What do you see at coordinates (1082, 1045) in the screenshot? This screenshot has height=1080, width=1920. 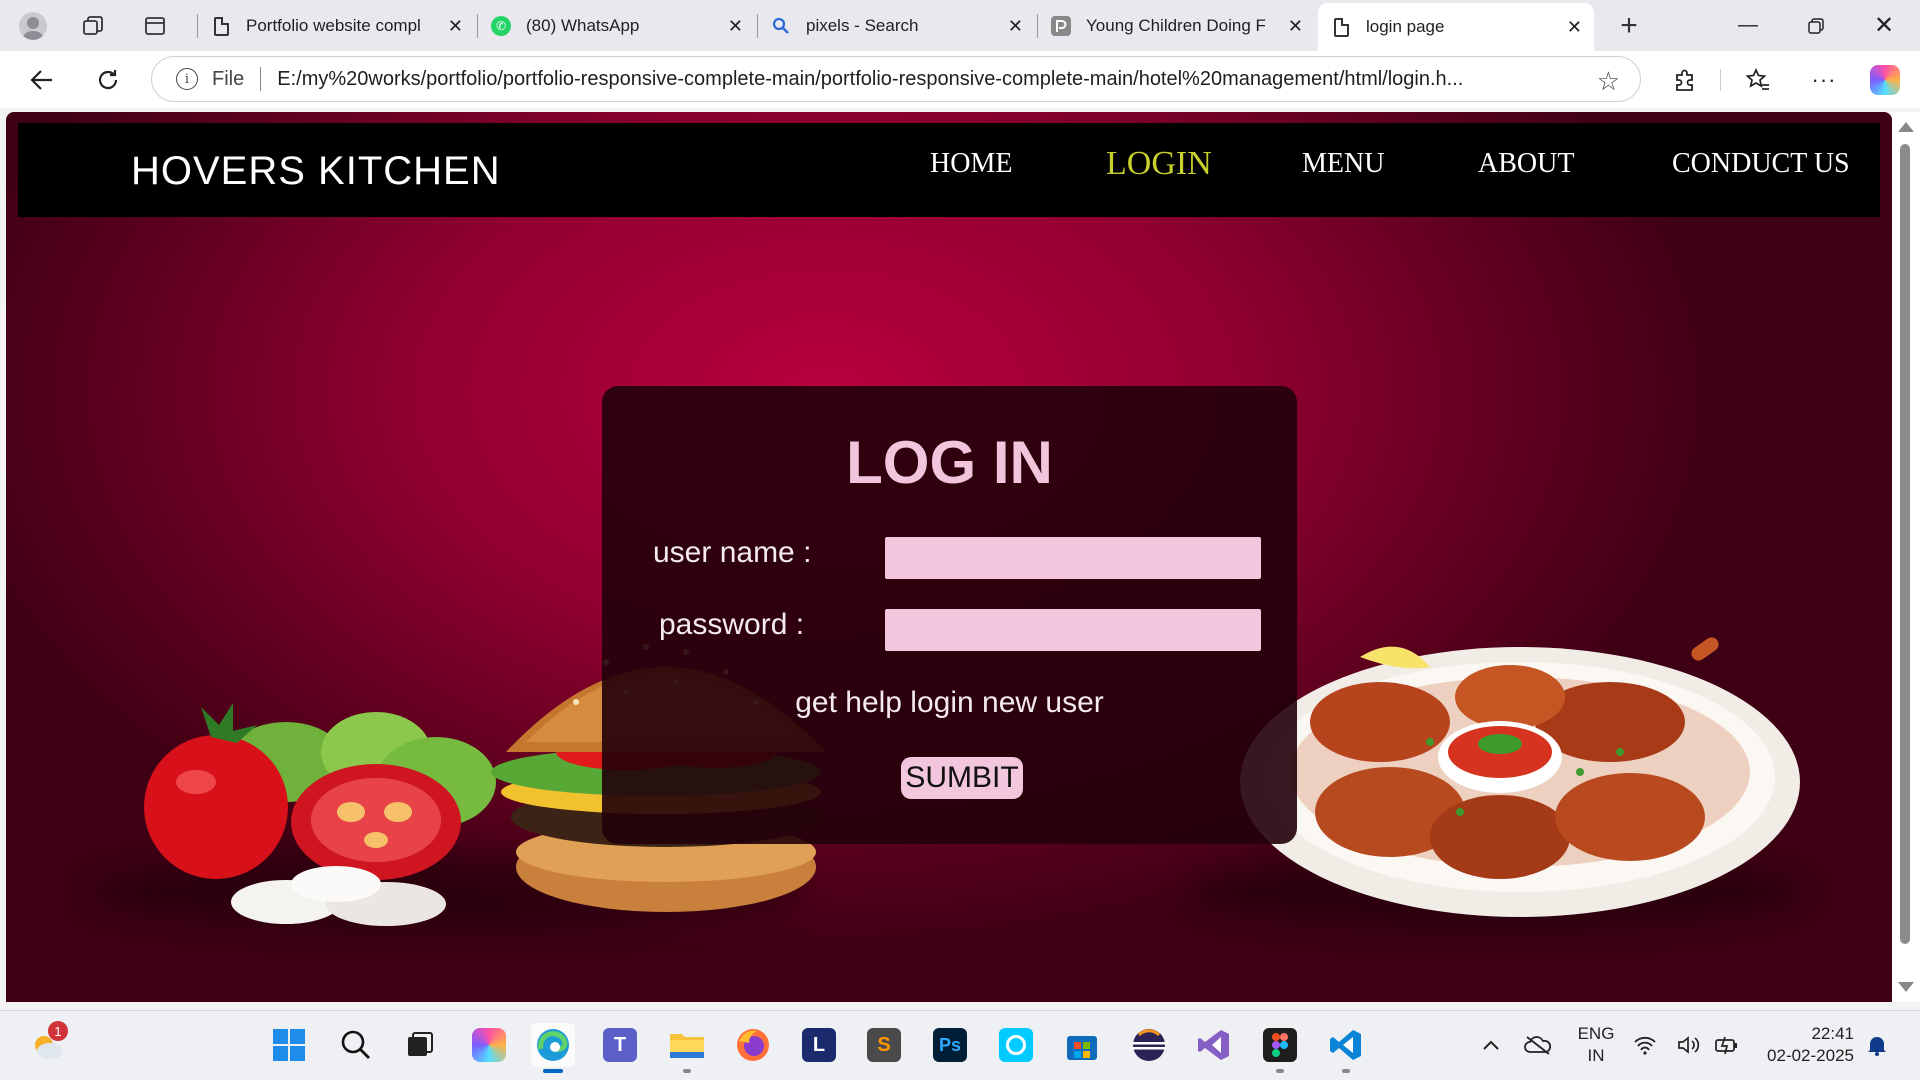 I see `store-taskbar-button` at bounding box center [1082, 1045].